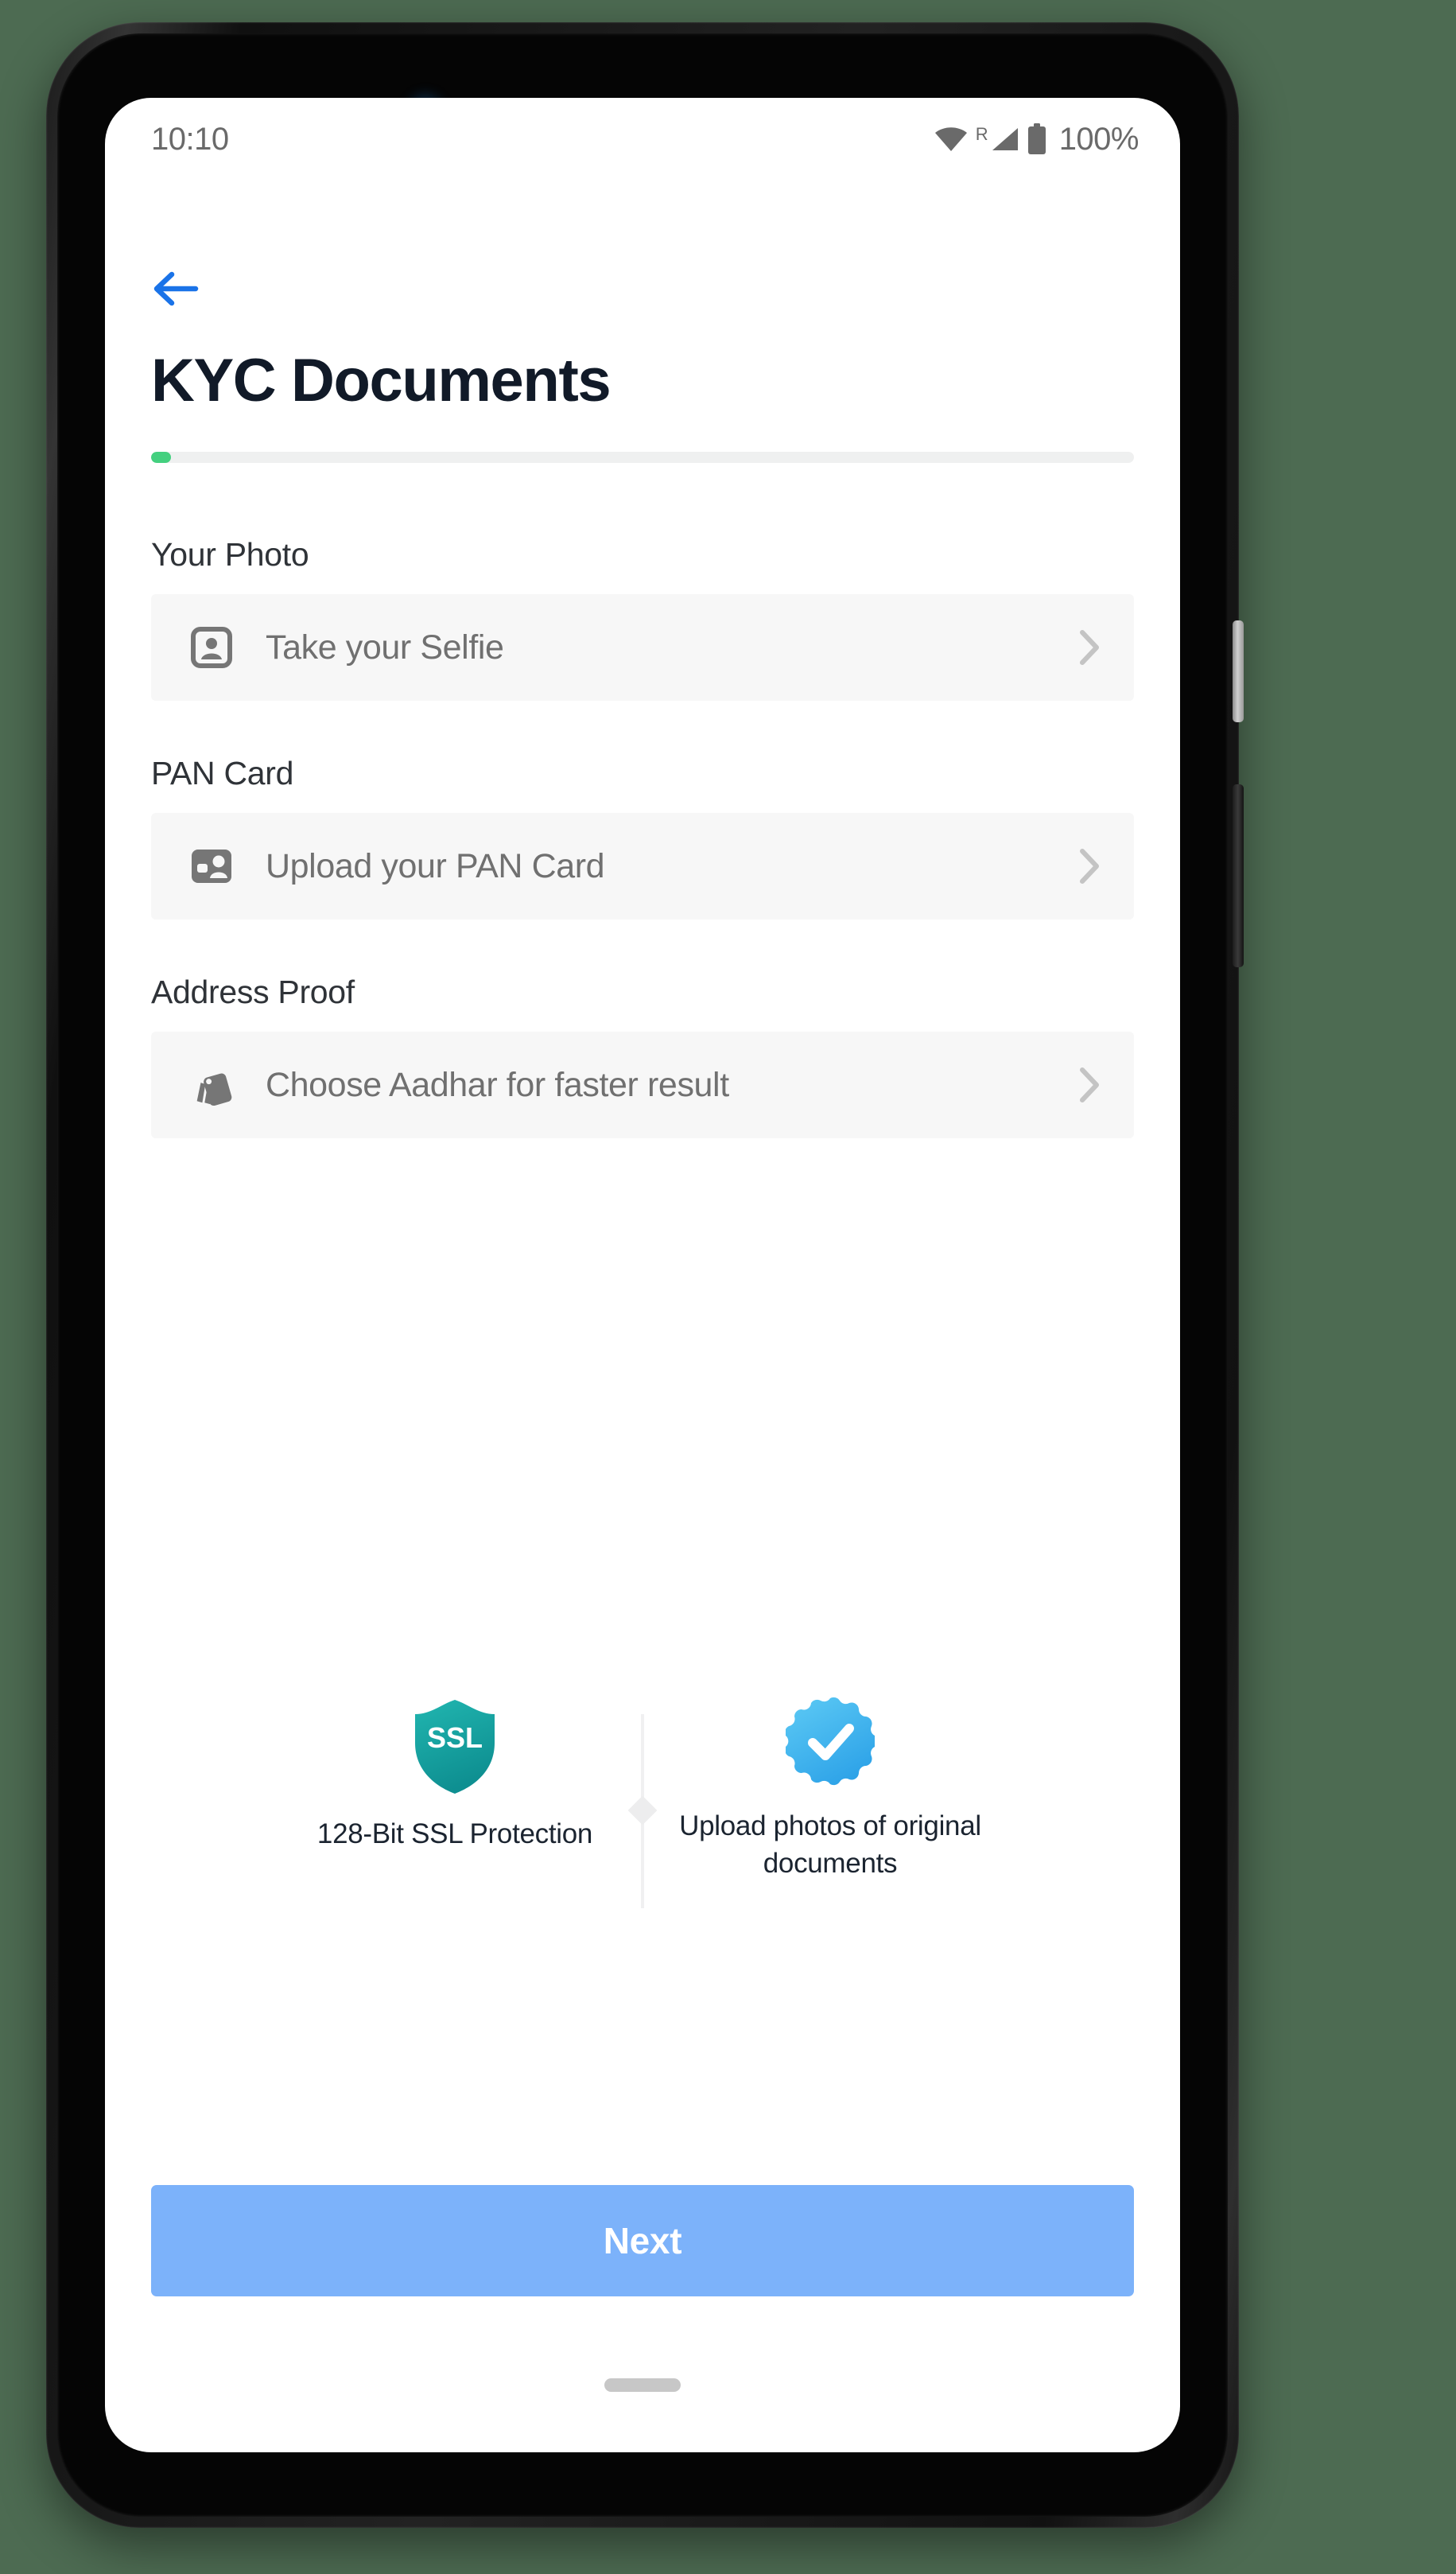 The height and width of the screenshot is (2574, 1456). I want to click on status-bar-indicators: R 100%, so click(1037, 139).